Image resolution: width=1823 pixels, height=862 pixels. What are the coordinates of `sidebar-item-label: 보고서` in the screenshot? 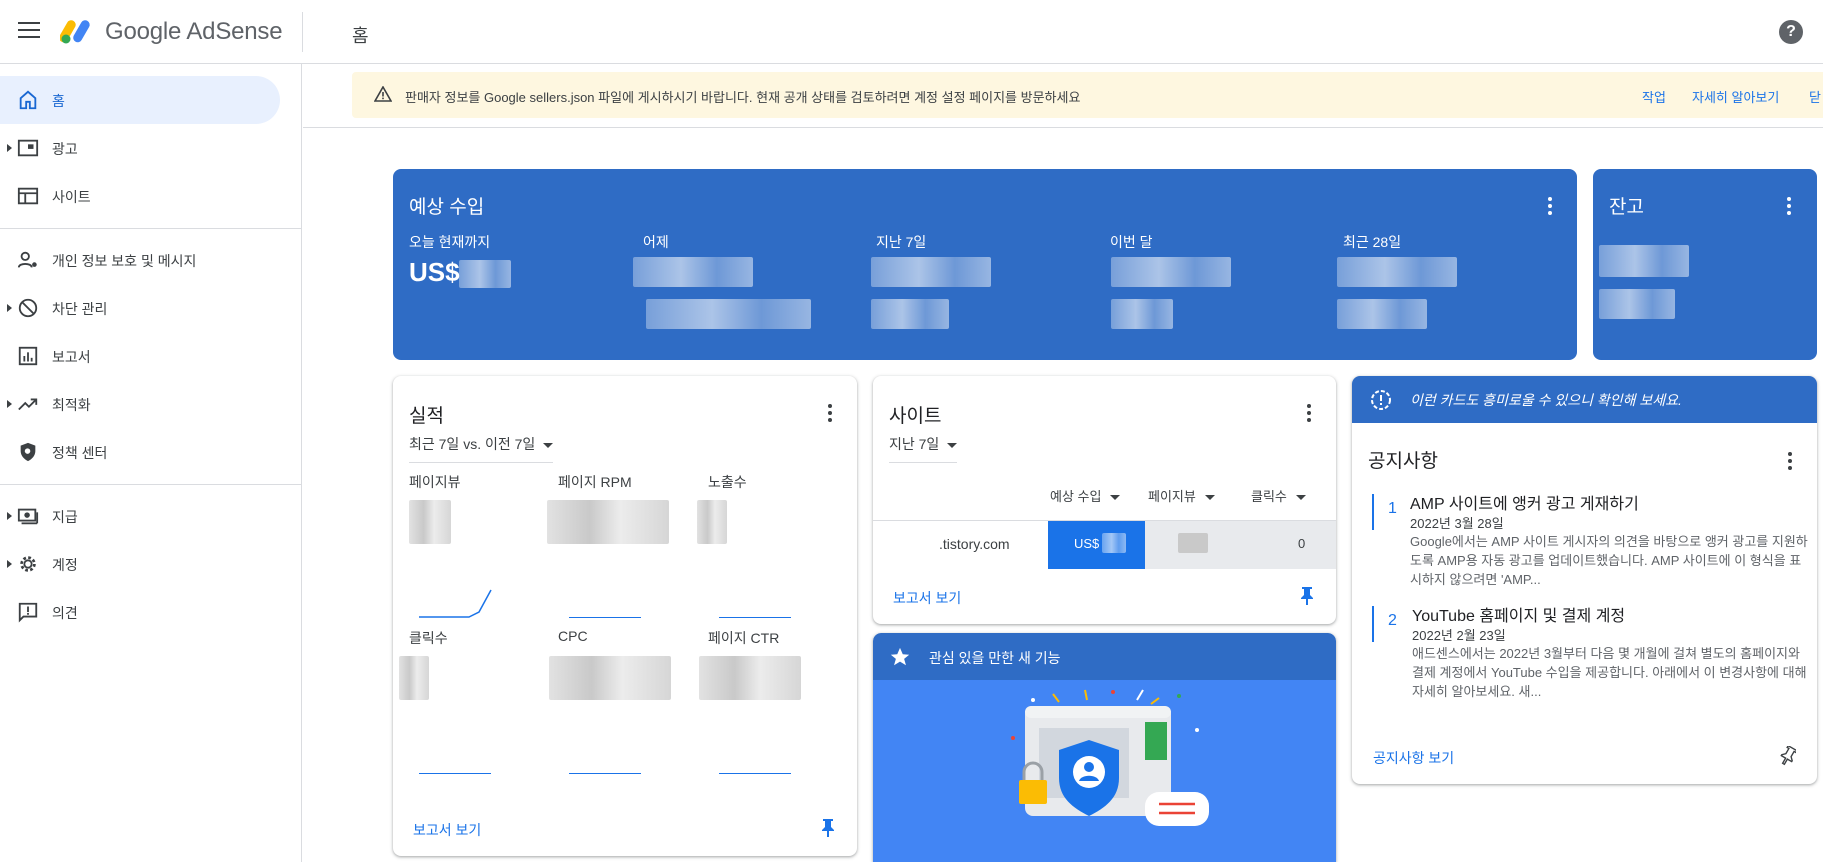 It's located at (71, 357).